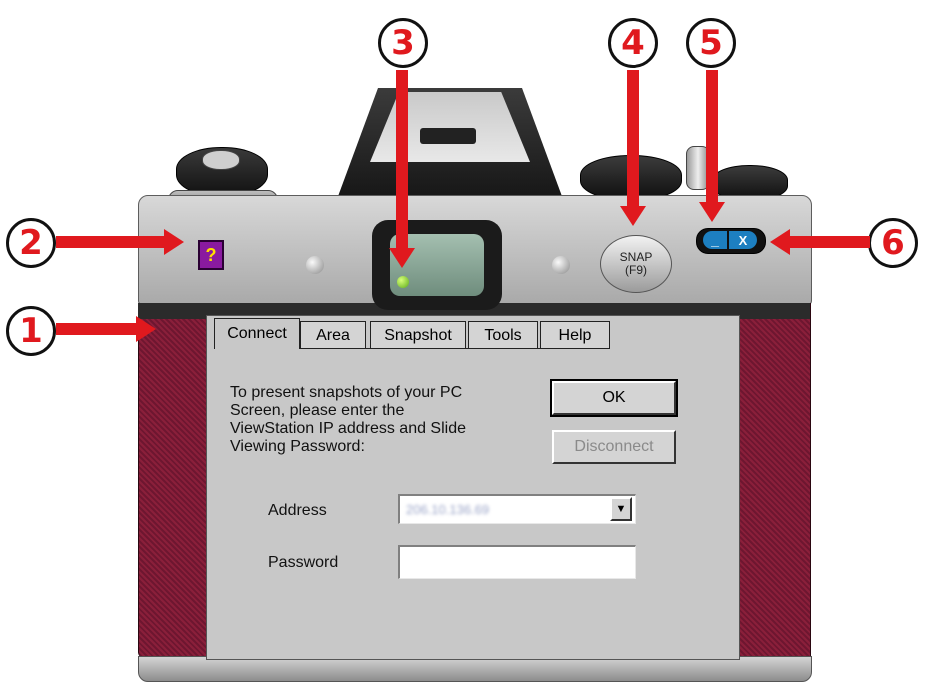 This screenshot has height=684, width=930. I want to click on ok-button: OK, so click(614, 398).